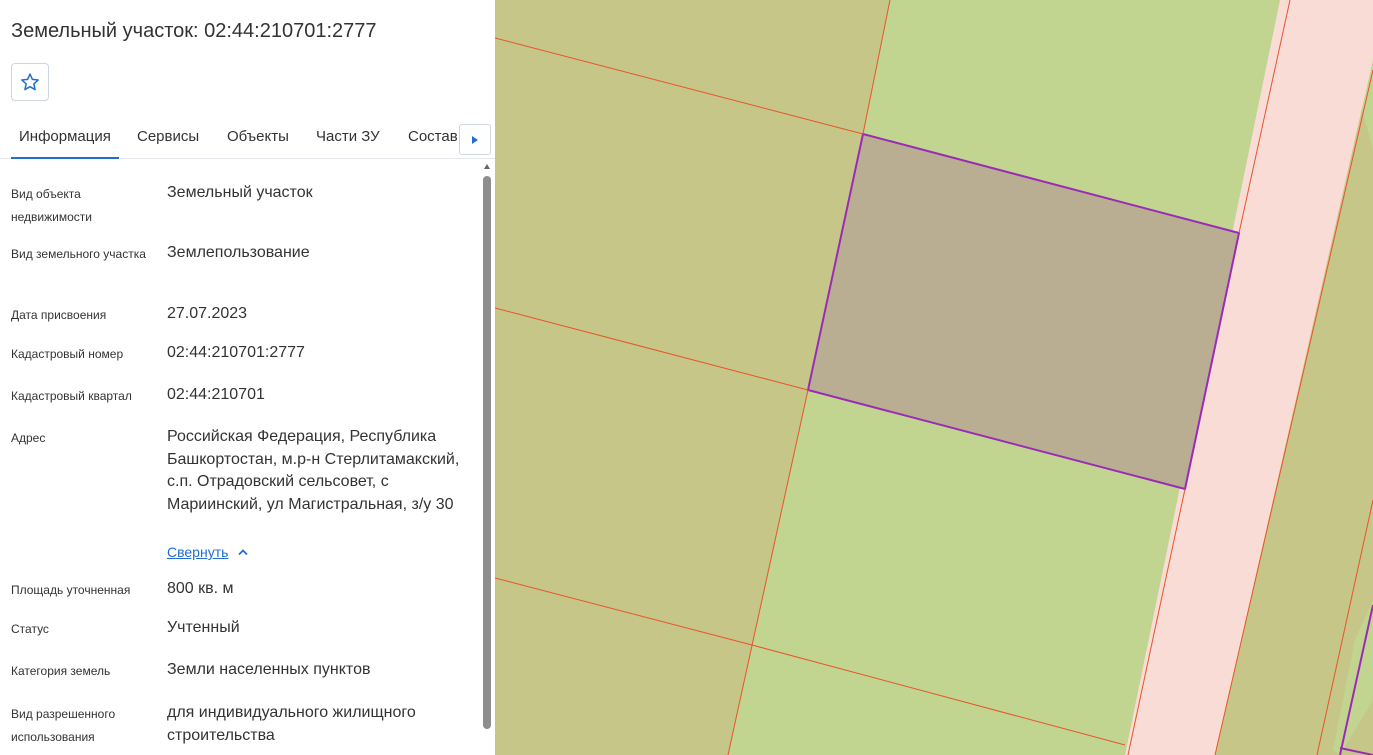 Image resolution: width=1373 pixels, height=755 pixels. I want to click on field-label-land-category: Категория земель, so click(61, 671).